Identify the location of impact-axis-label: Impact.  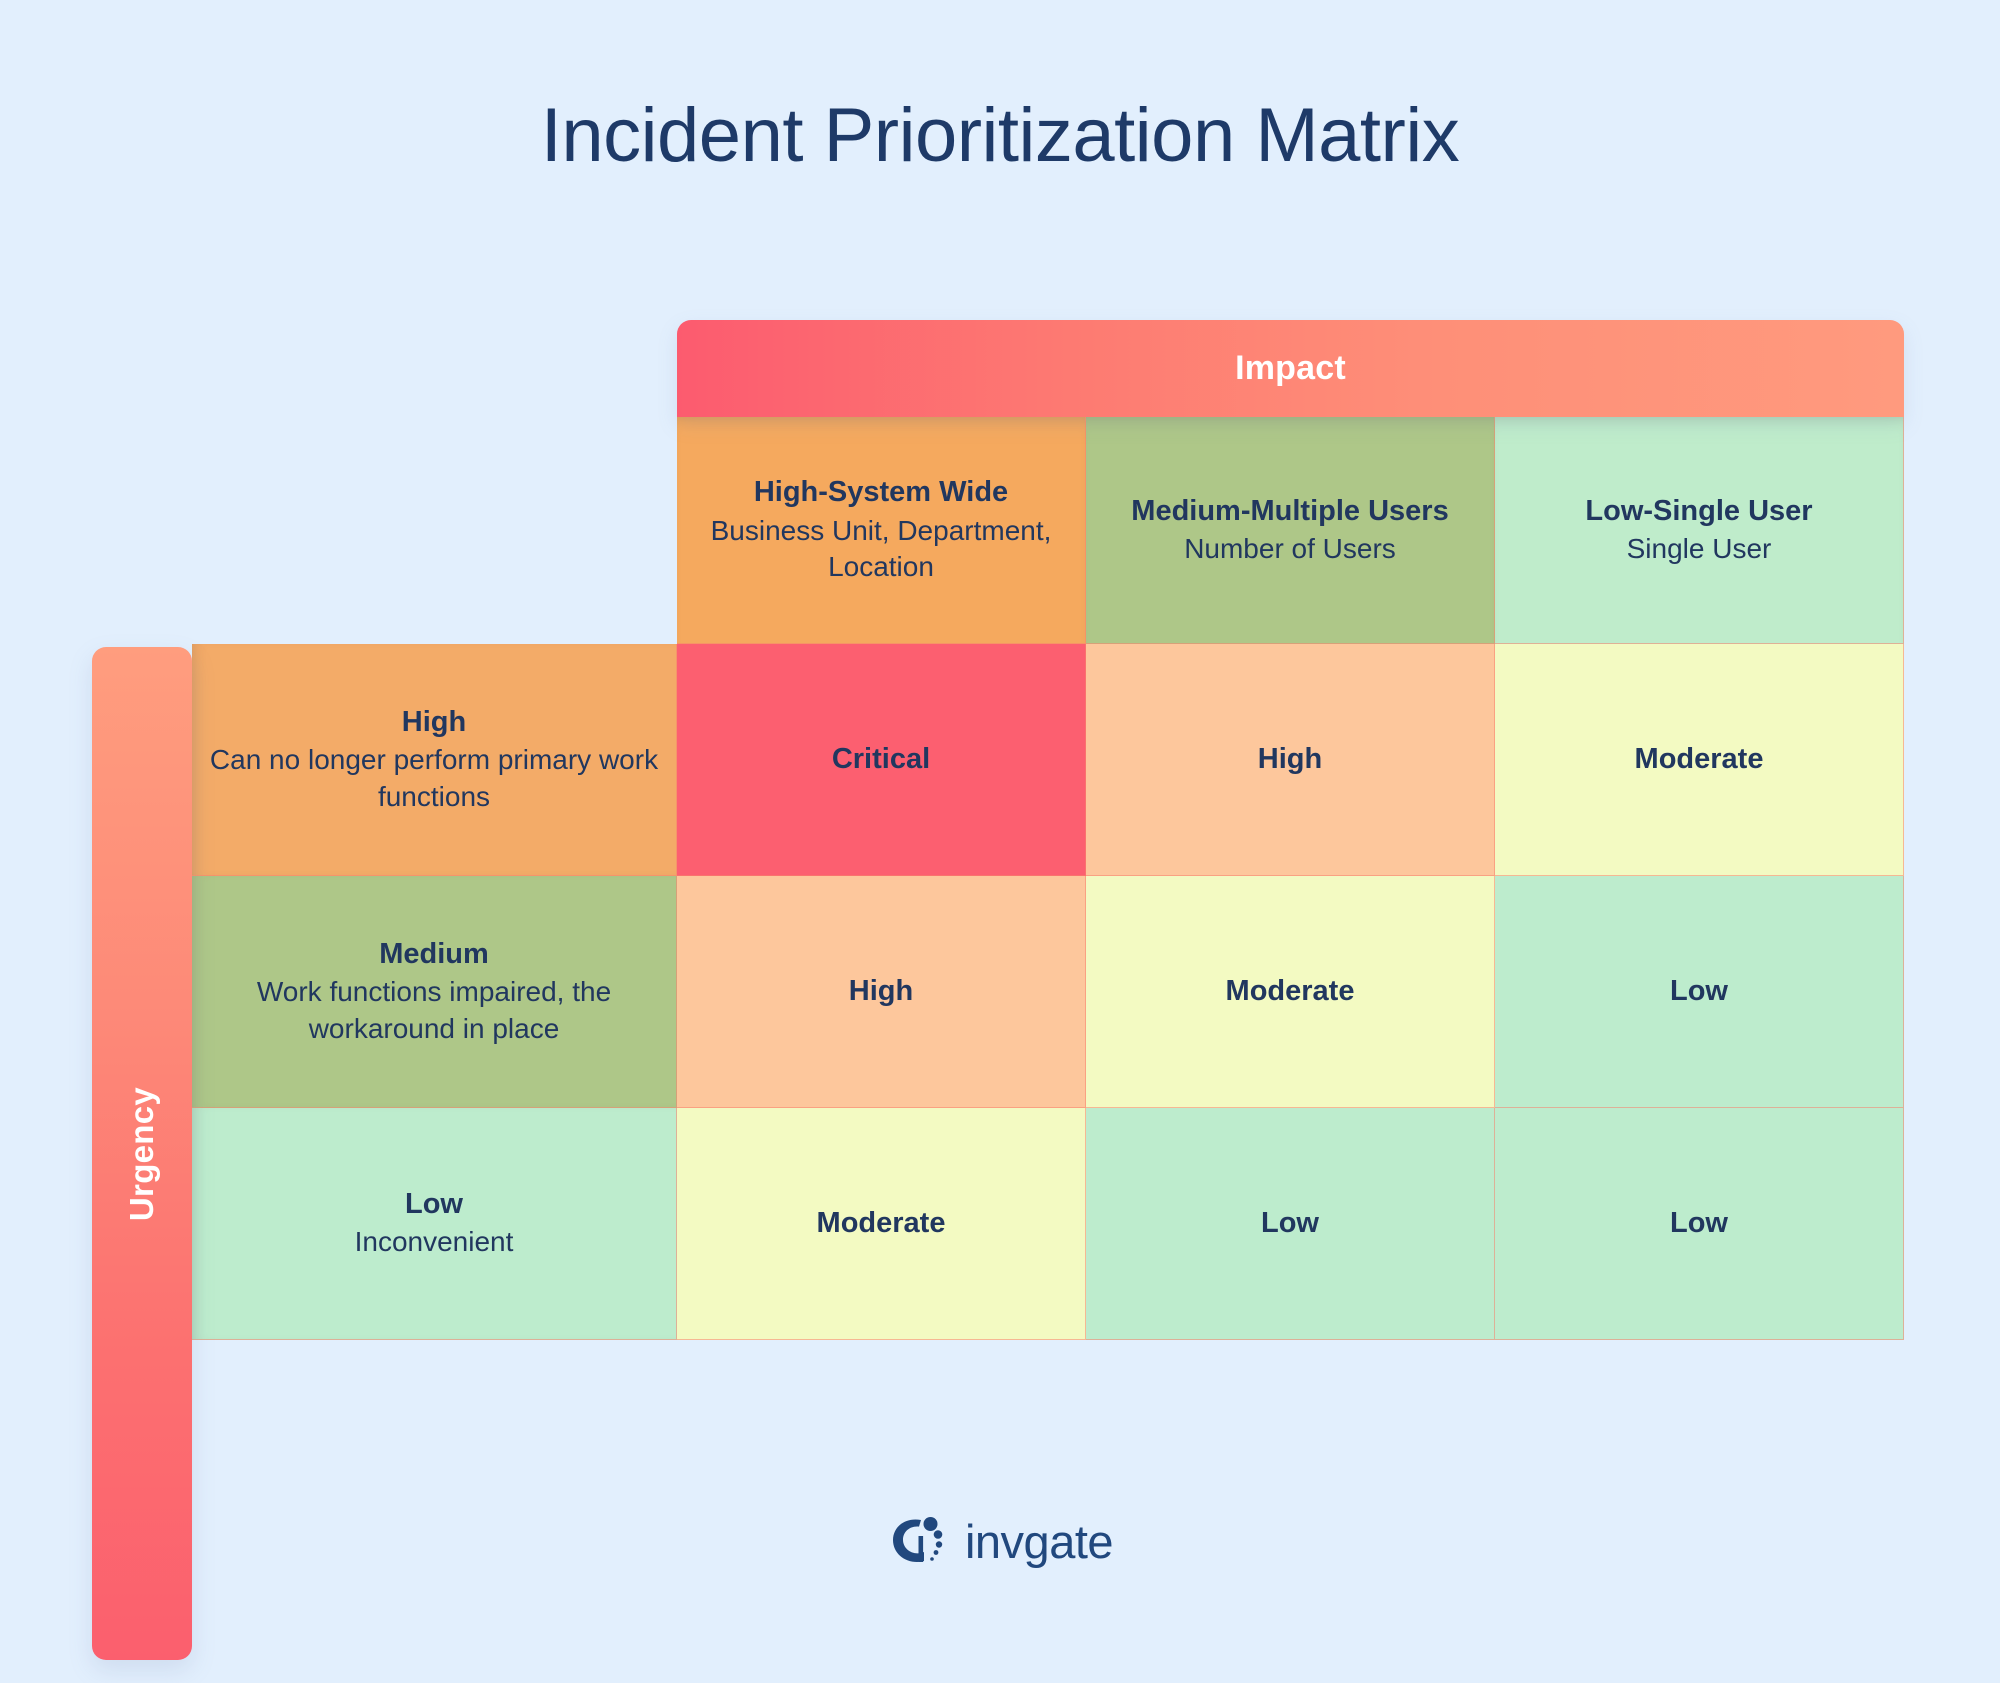
(1290, 368).